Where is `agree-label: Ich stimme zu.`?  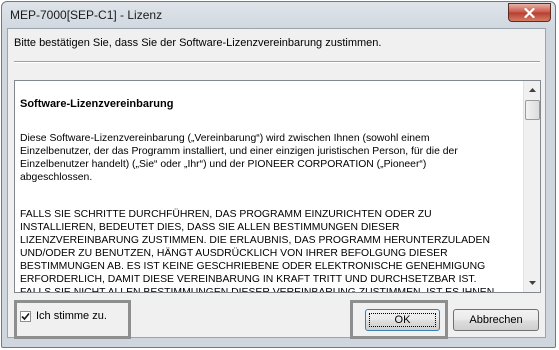
agree-label: Ich stimme zu. is located at coordinates (71, 316).